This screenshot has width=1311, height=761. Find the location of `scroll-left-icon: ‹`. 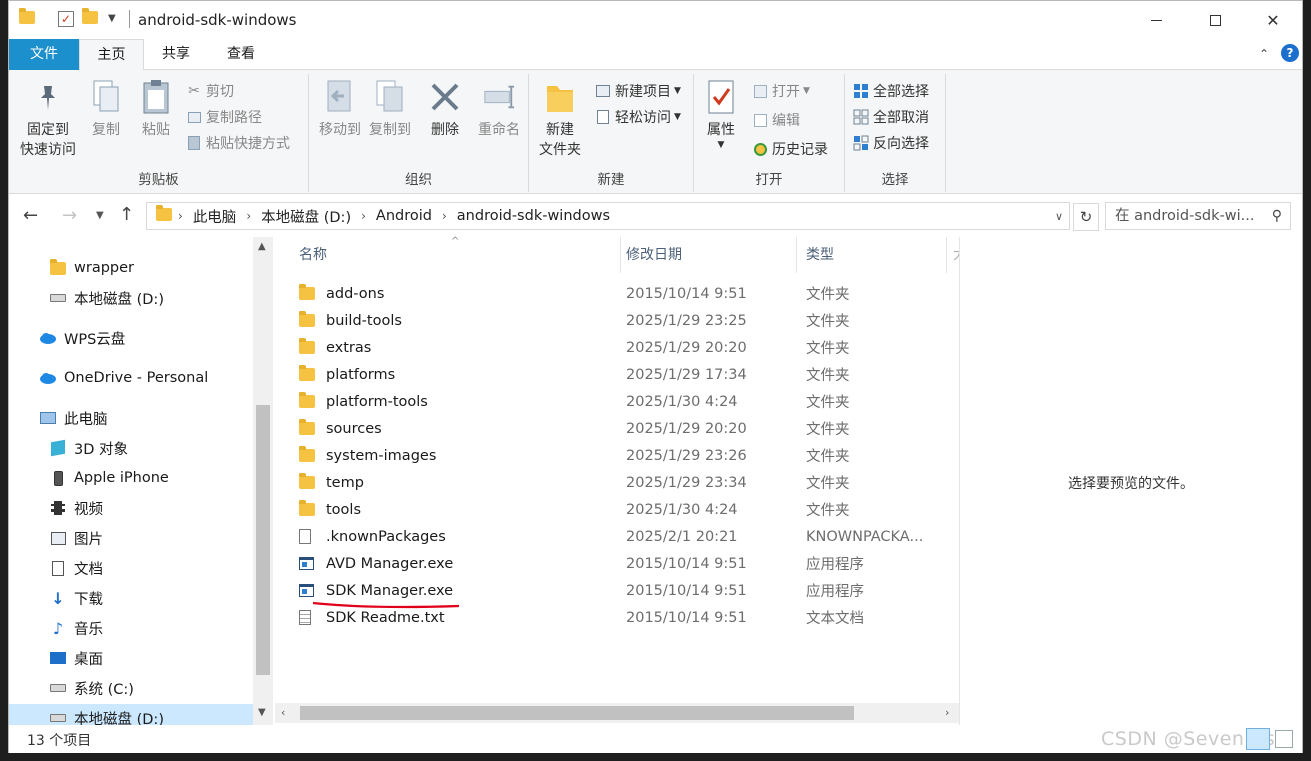

scroll-left-icon: ‹ is located at coordinates (283, 712).